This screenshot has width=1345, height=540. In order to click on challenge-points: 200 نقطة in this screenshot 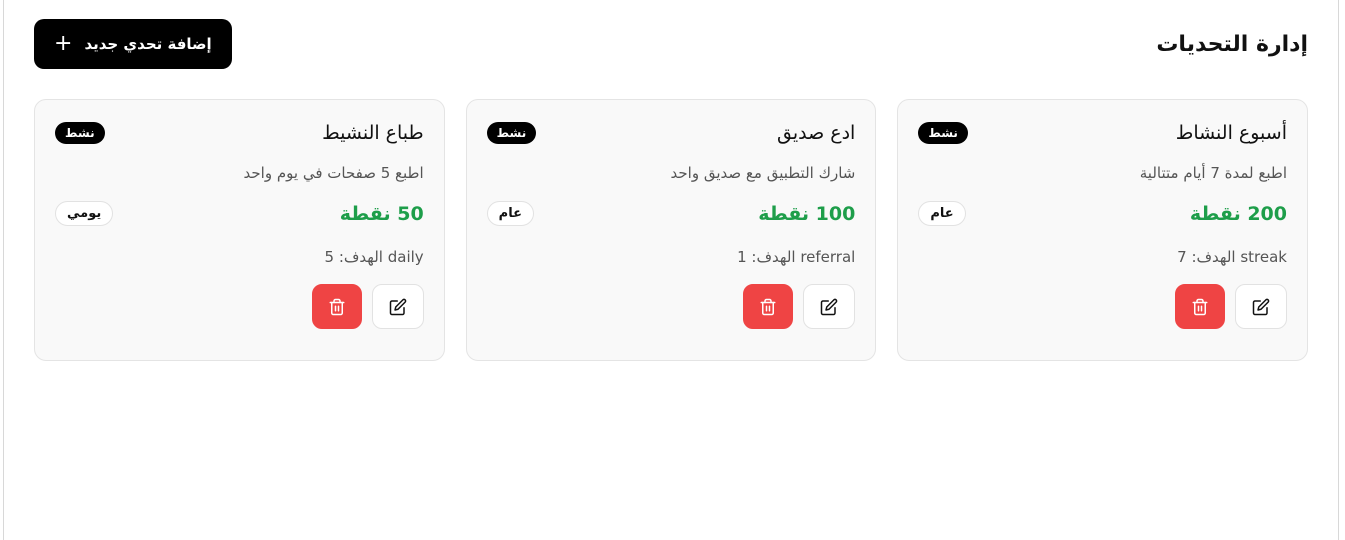, I will do `click(1238, 213)`.